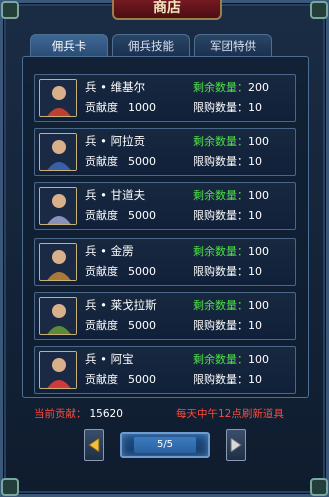 The height and width of the screenshot is (497, 329). I want to click on item-contribution: 贡献度 1000, so click(120, 107).